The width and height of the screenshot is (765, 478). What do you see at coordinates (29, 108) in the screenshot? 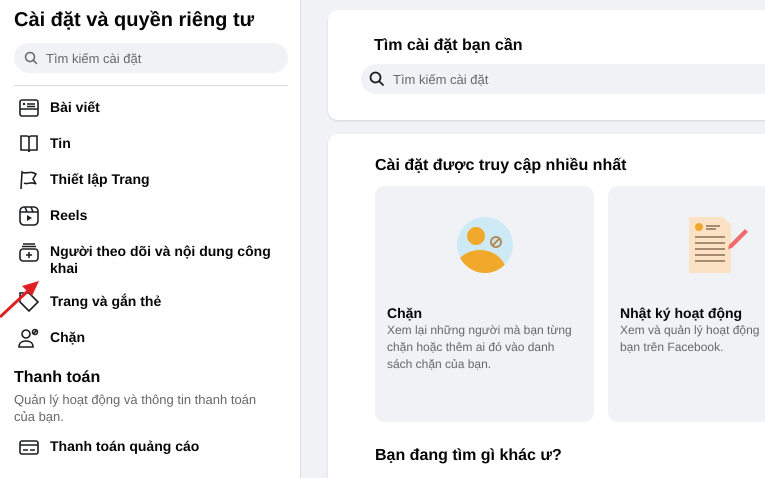
I see `post-icon` at bounding box center [29, 108].